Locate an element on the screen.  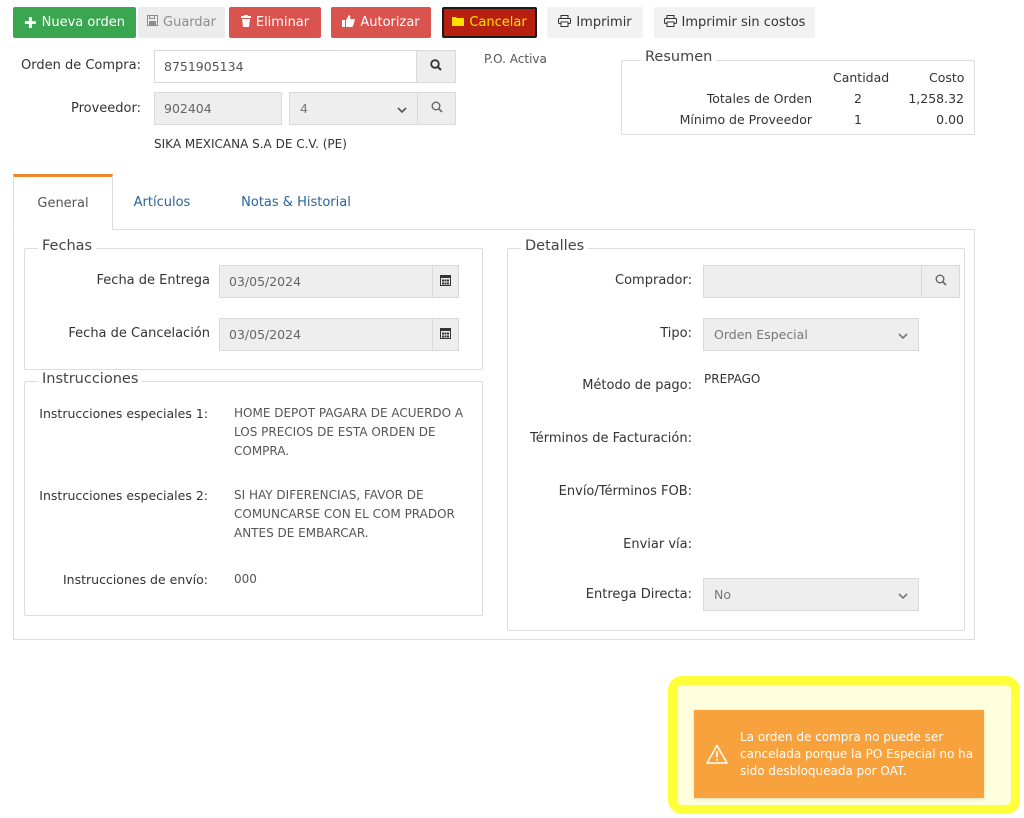
po-number-input: 8751905134 is located at coordinates (285, 66).